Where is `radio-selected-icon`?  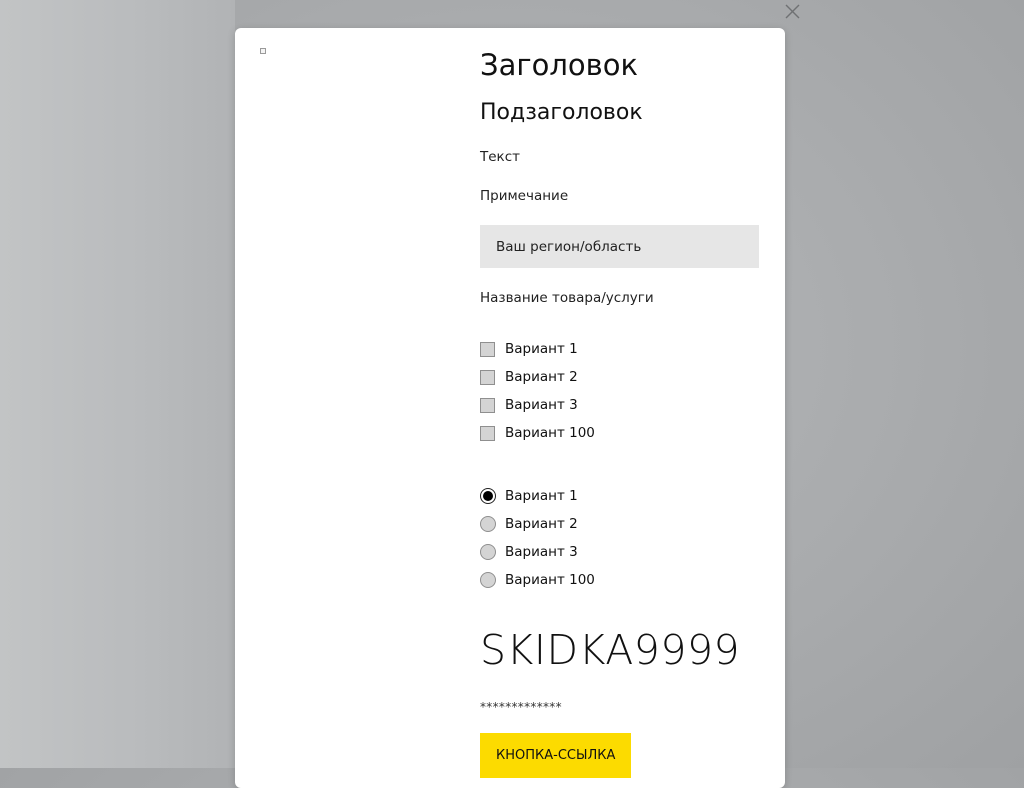
radio-selected-icon is located at coordinates (488, 496).